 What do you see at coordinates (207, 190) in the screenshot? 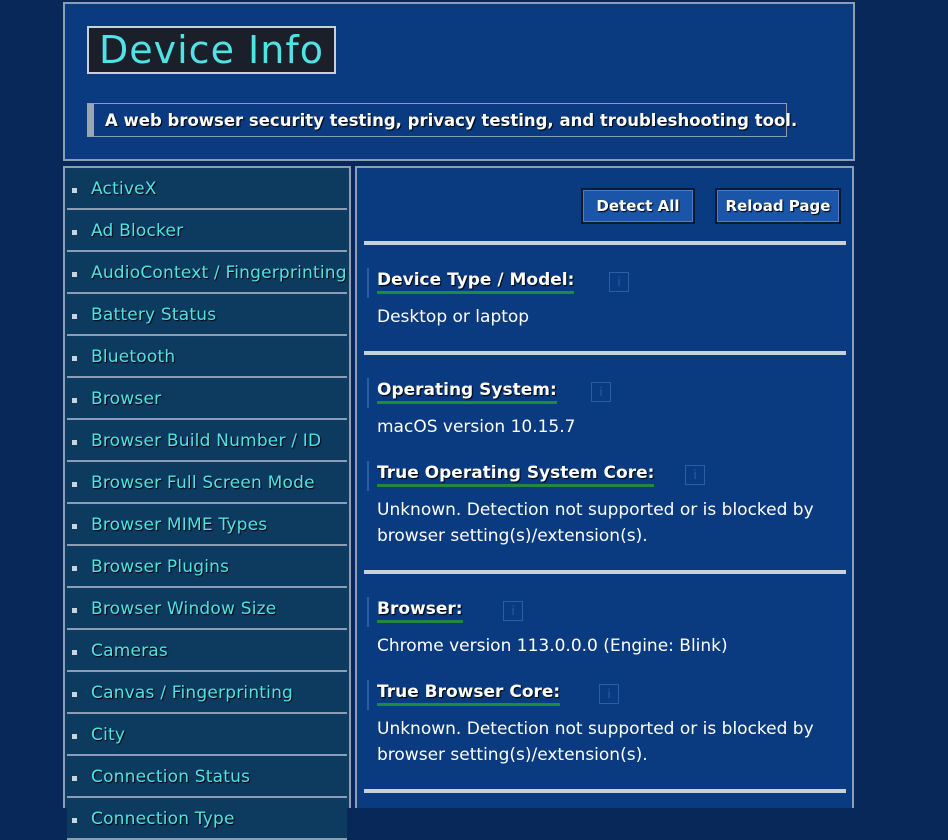
I see `sidebar-item-activex: ActiveX` at bounding box center [207, 190].